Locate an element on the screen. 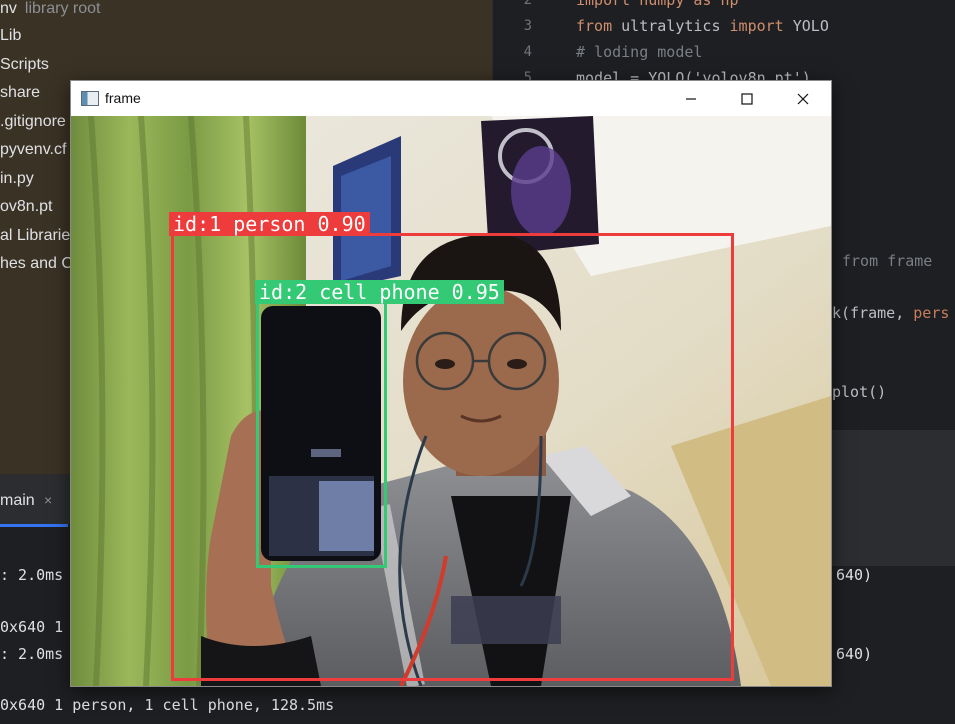  close-button is located at coordinates (803, 98).